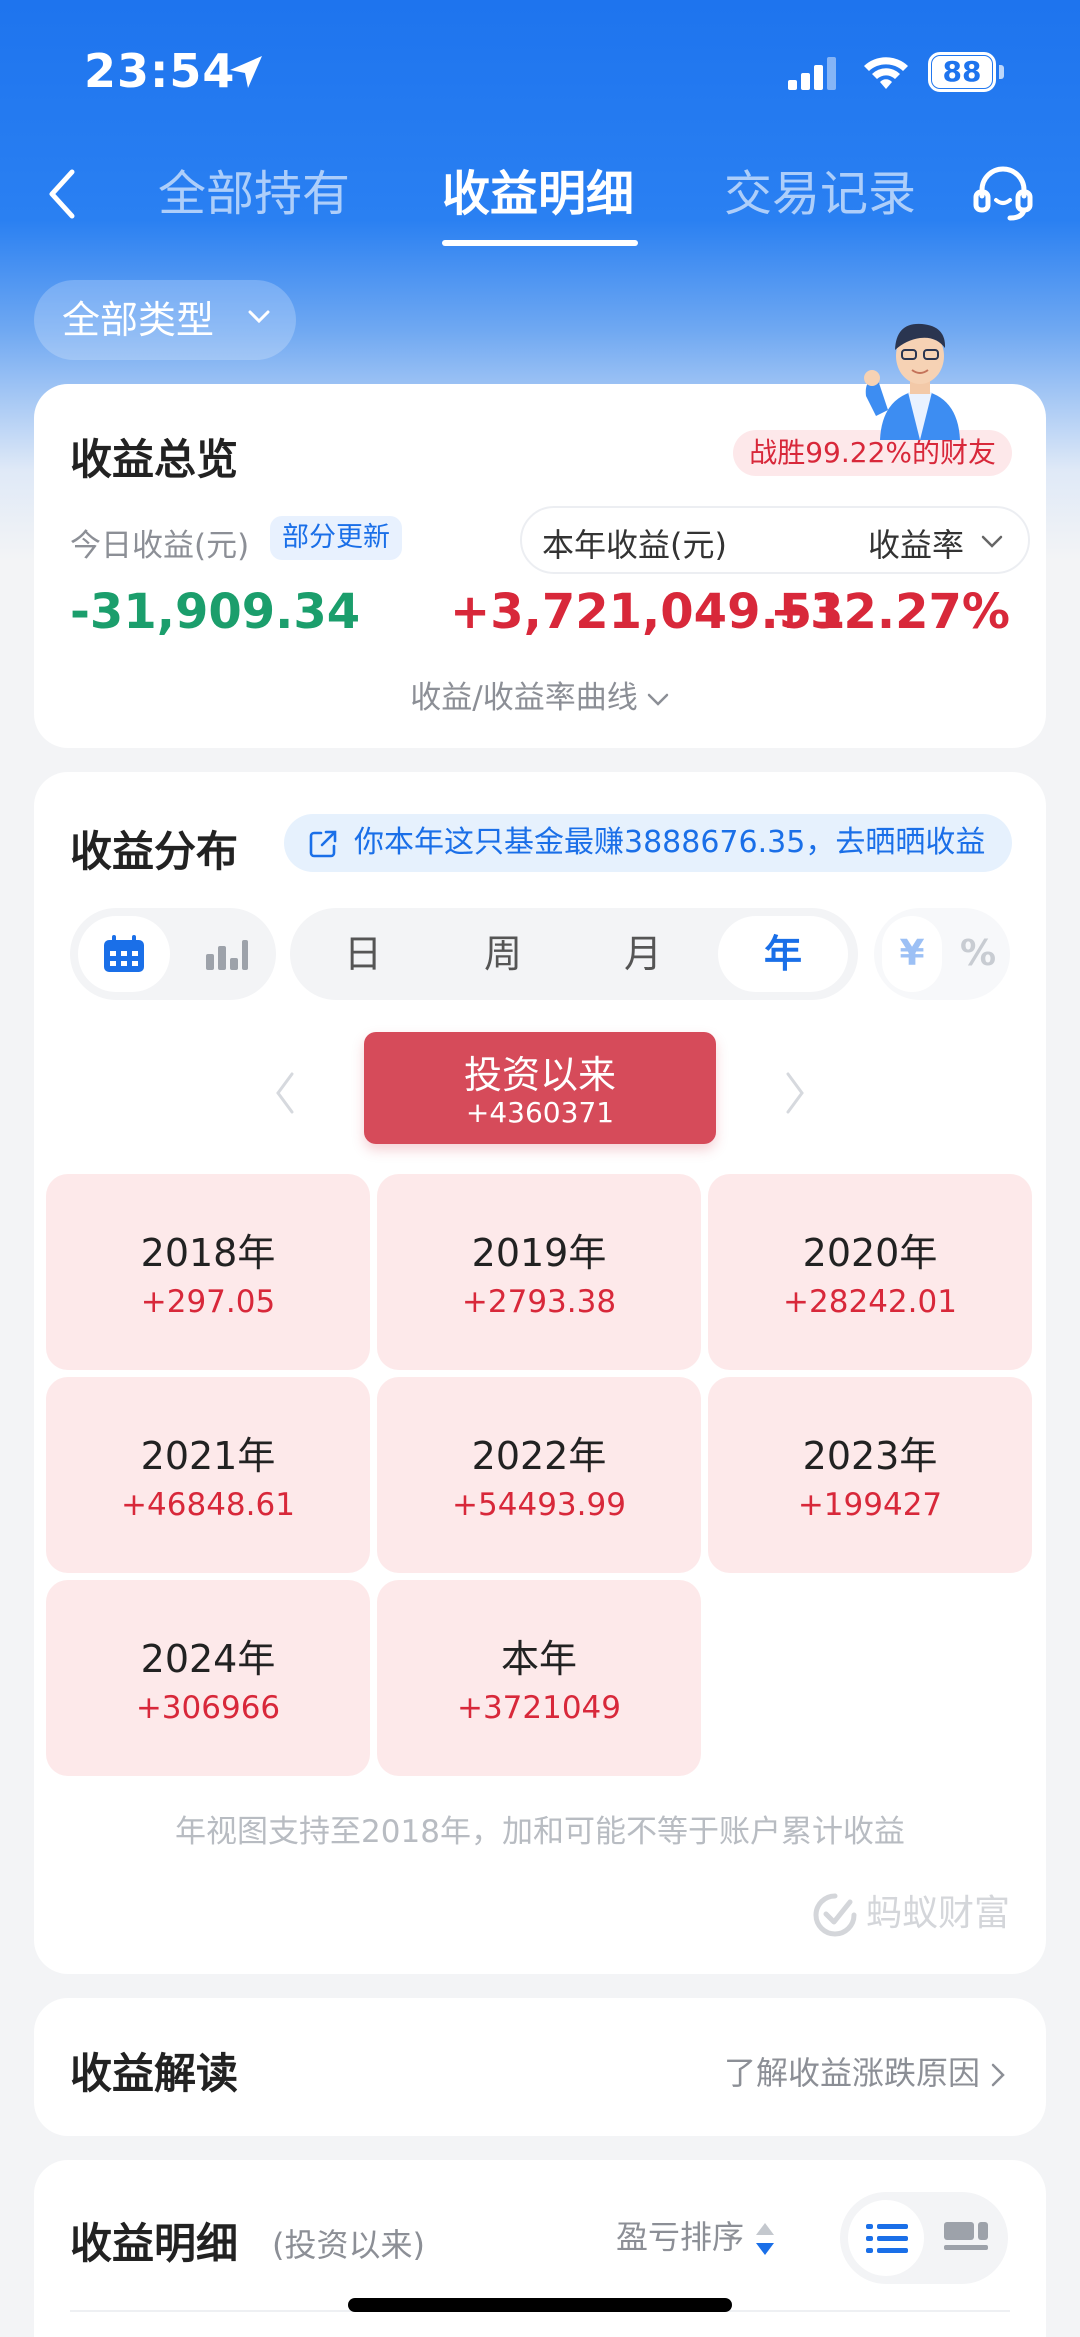 The image size is (1080, 2337). I want to click on year-cell-name: 2024年, so click(208, 1659).